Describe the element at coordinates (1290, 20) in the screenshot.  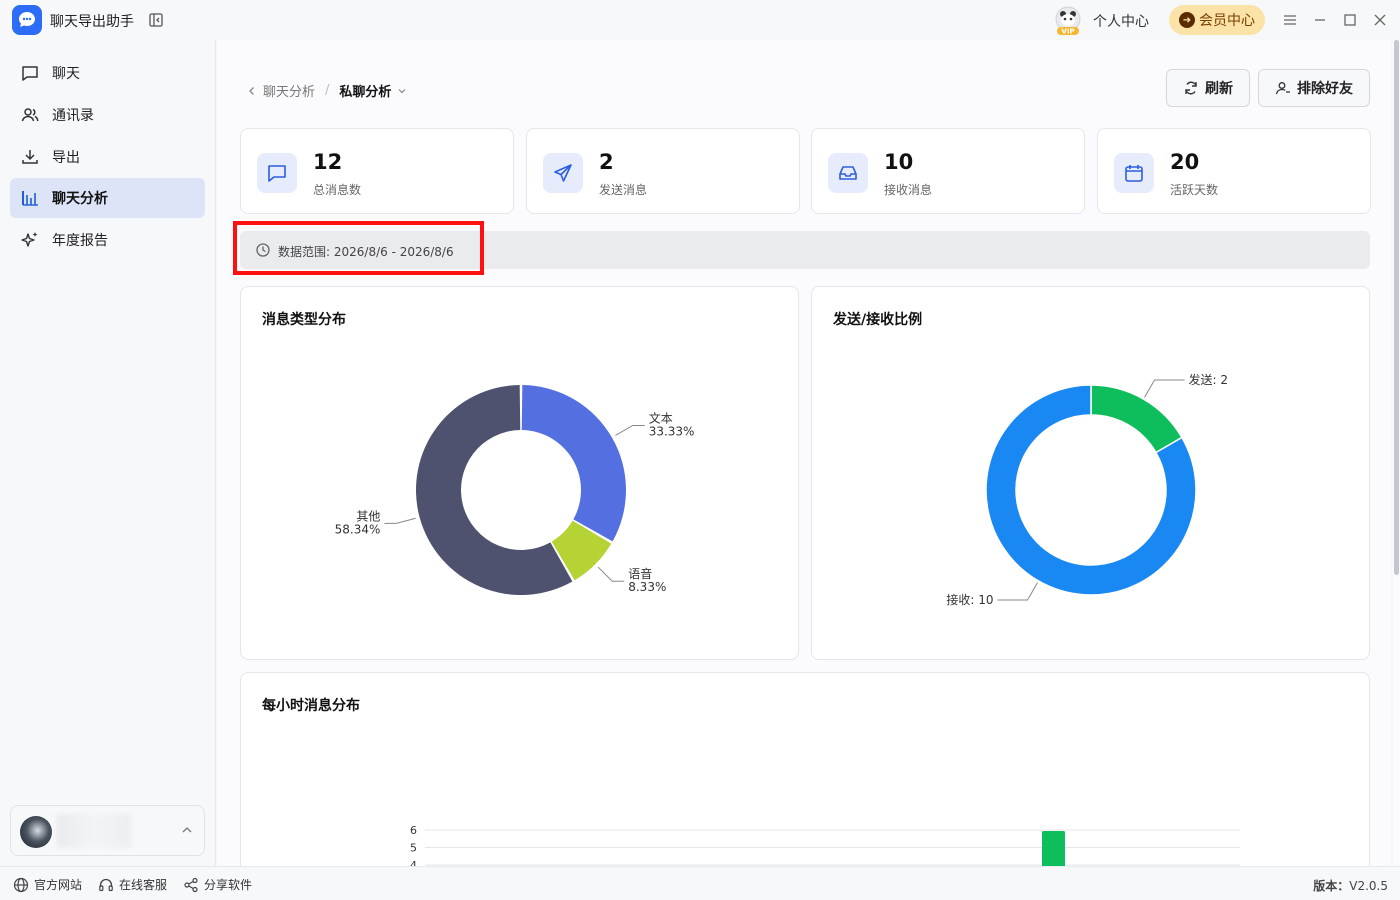
I see `menu-icon` at that location.